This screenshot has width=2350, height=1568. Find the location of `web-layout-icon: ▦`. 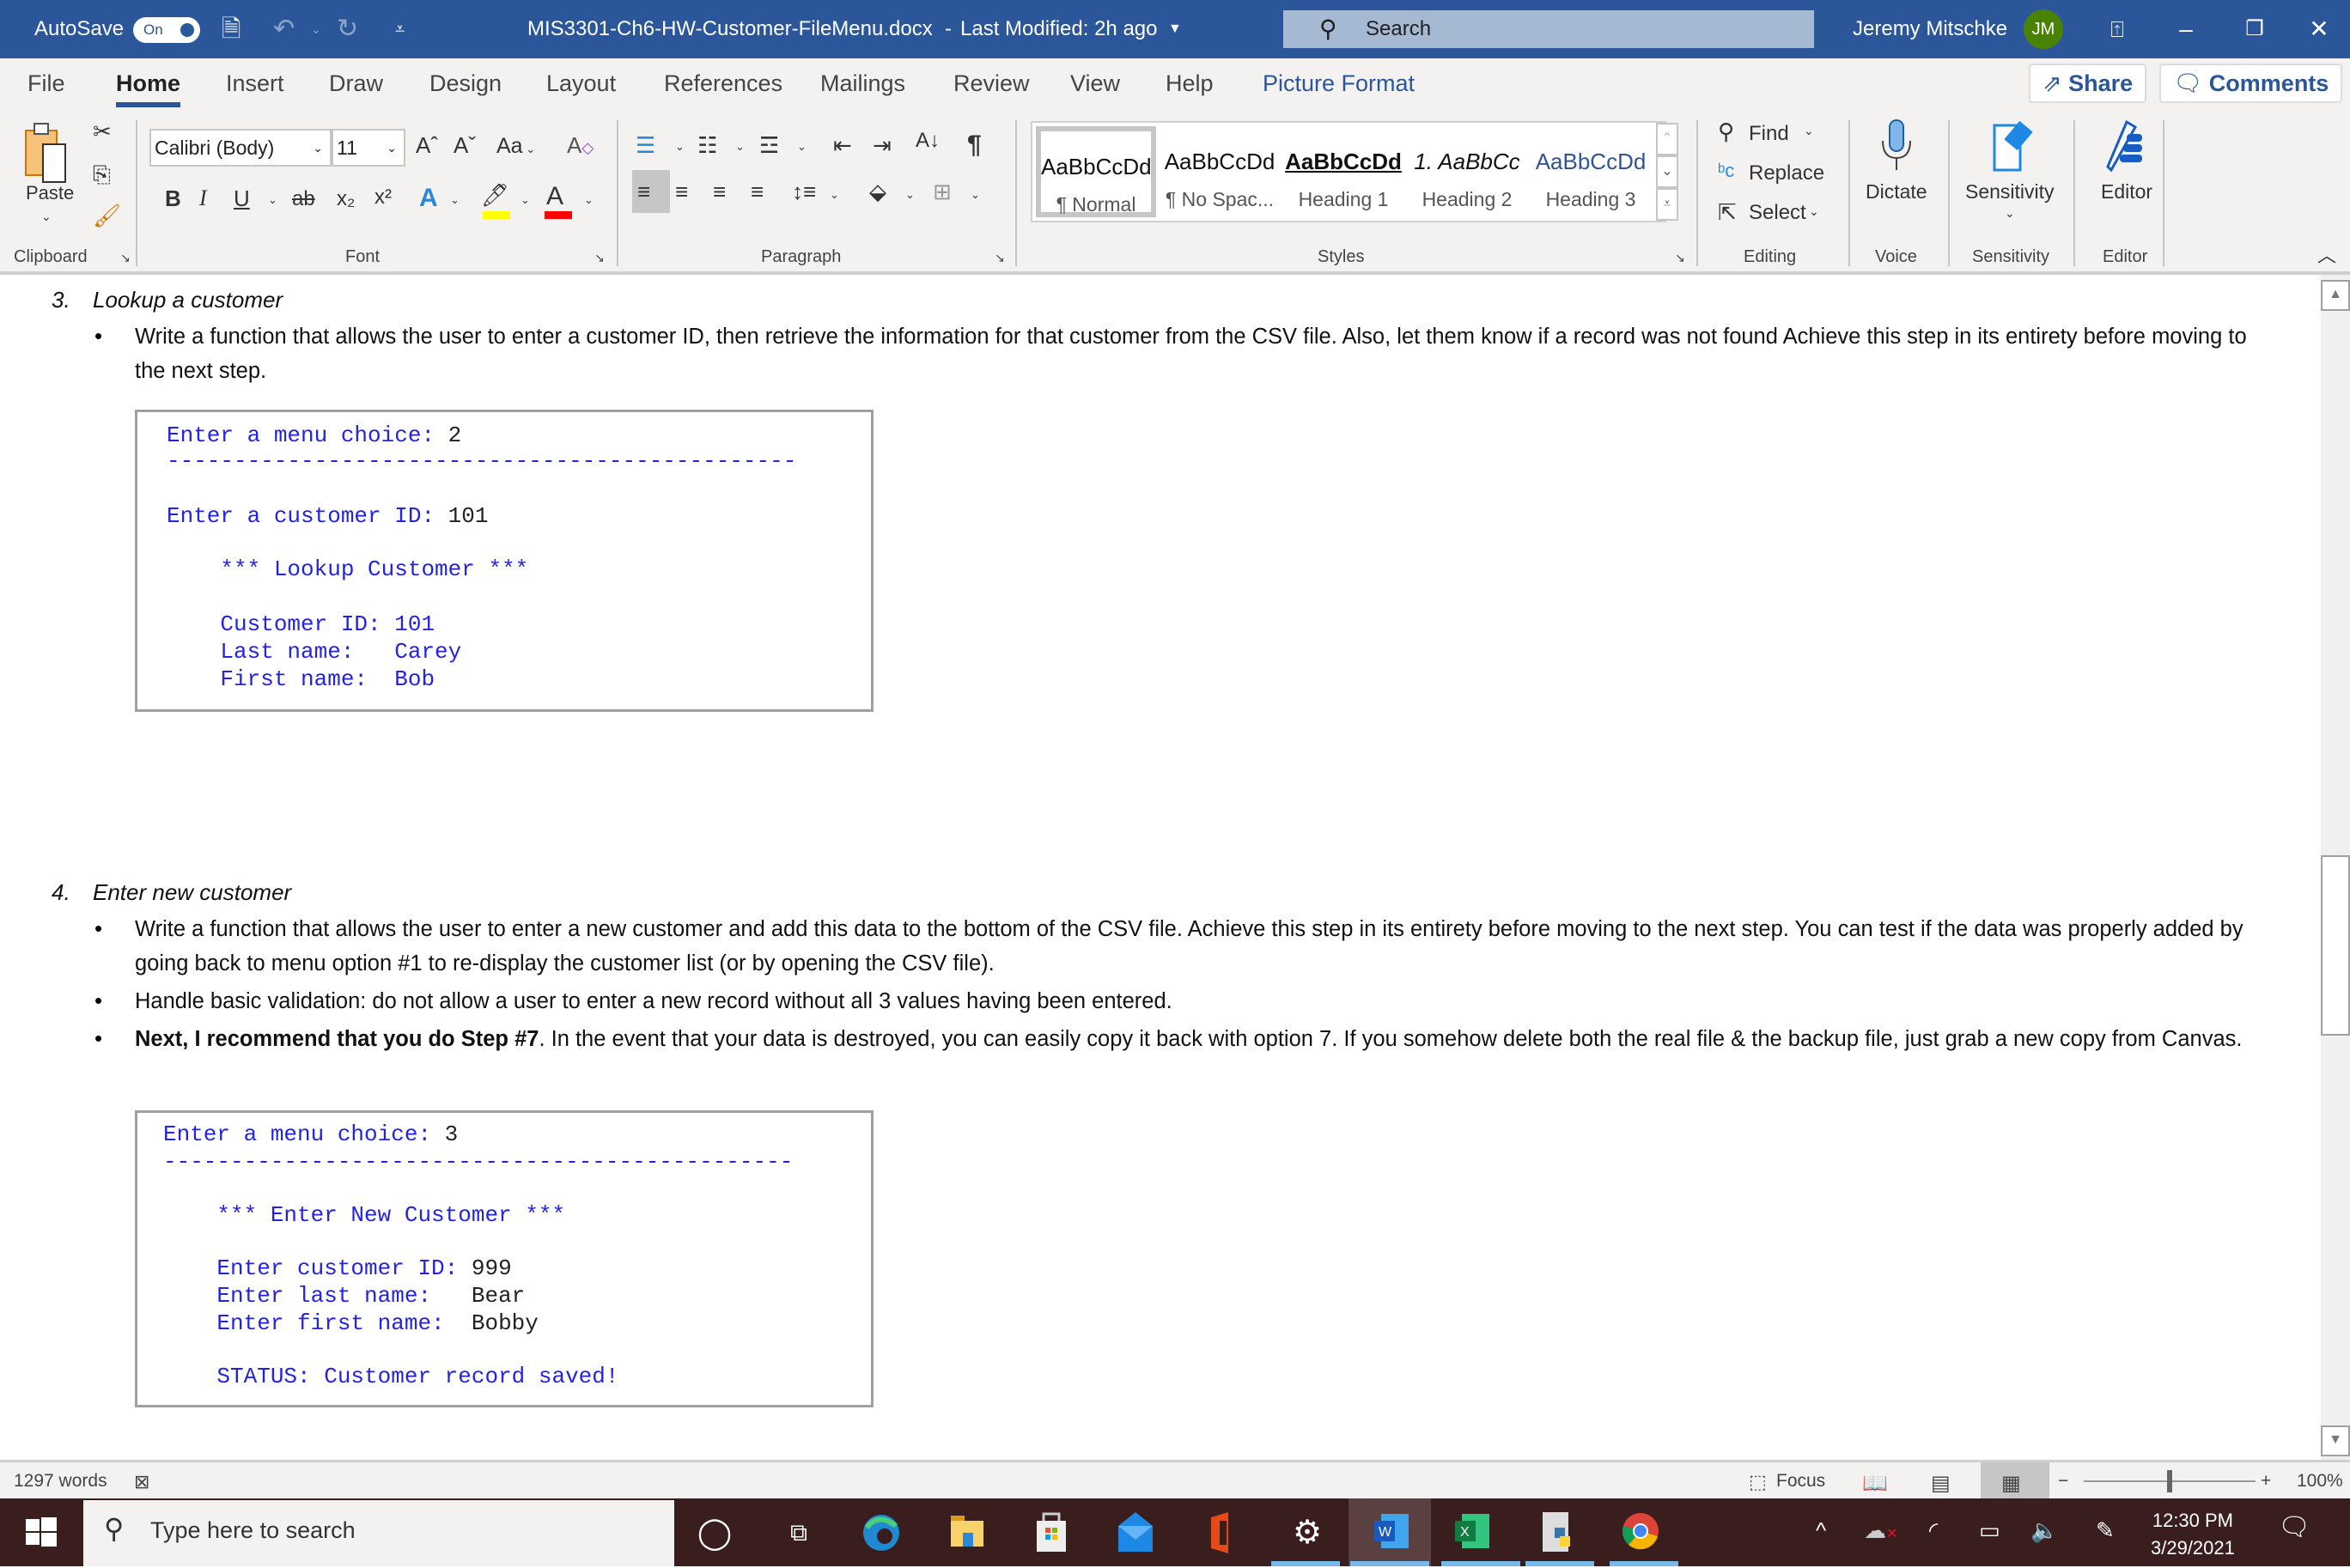

web-layout-icon: ▦ is located at coordinates (2011, 1483).